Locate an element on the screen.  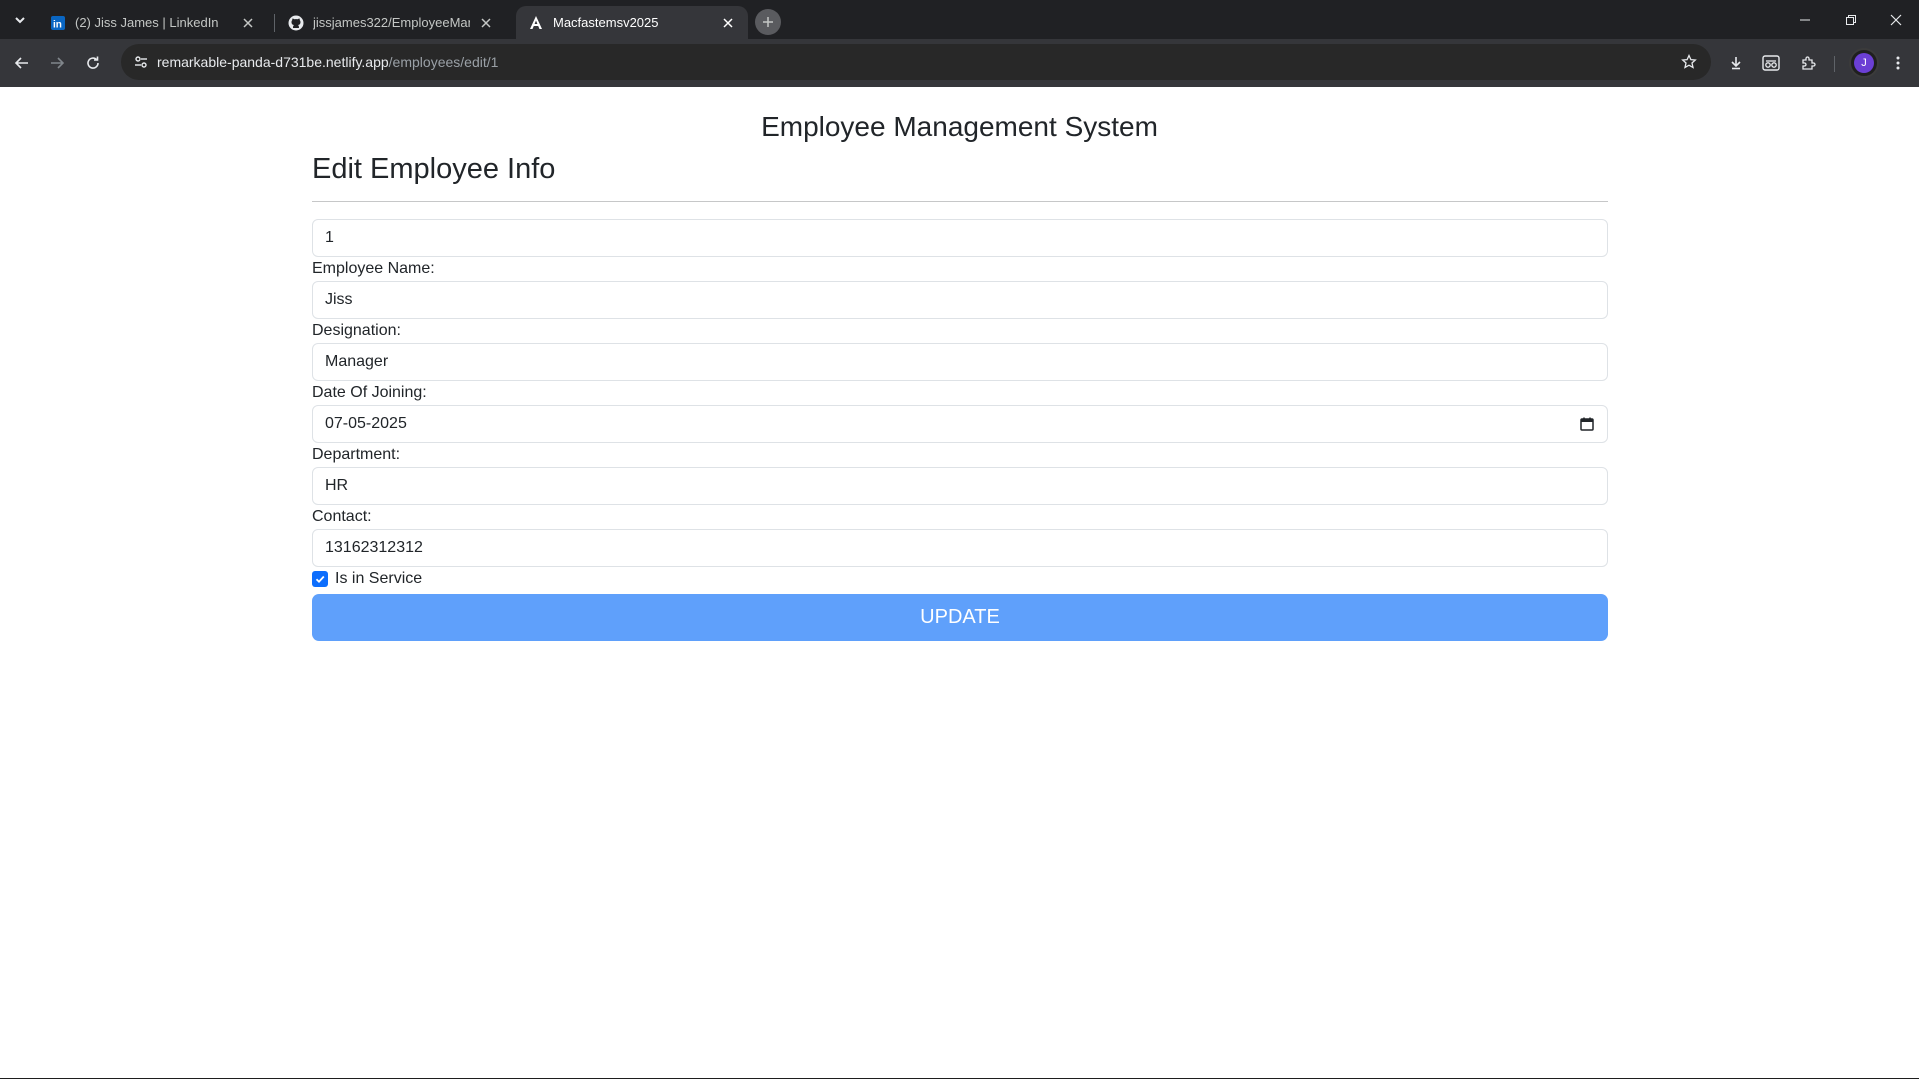
tab-title: Macfastemsv2025 is located at coordinates (606, 22).